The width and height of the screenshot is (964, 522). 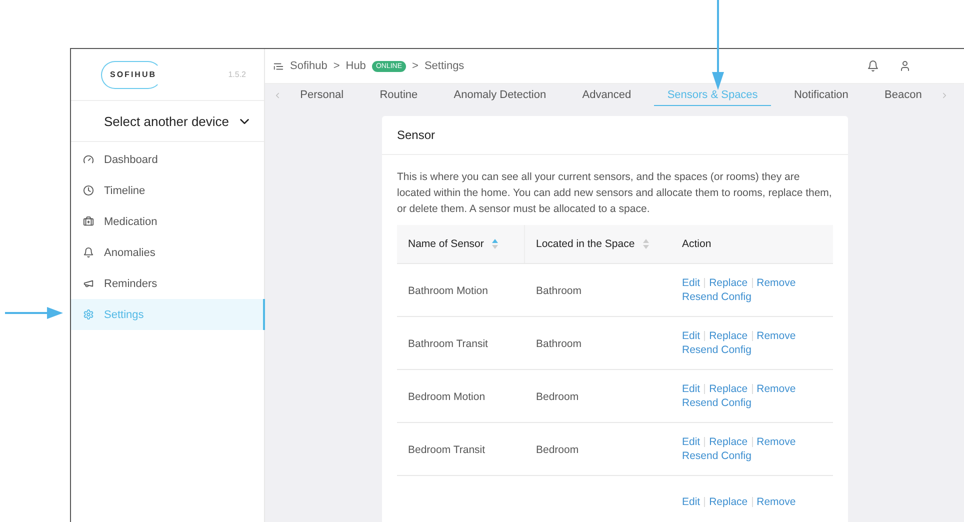 I want to click on breadcrumb-item: Settings, so click(x=444, y=66).